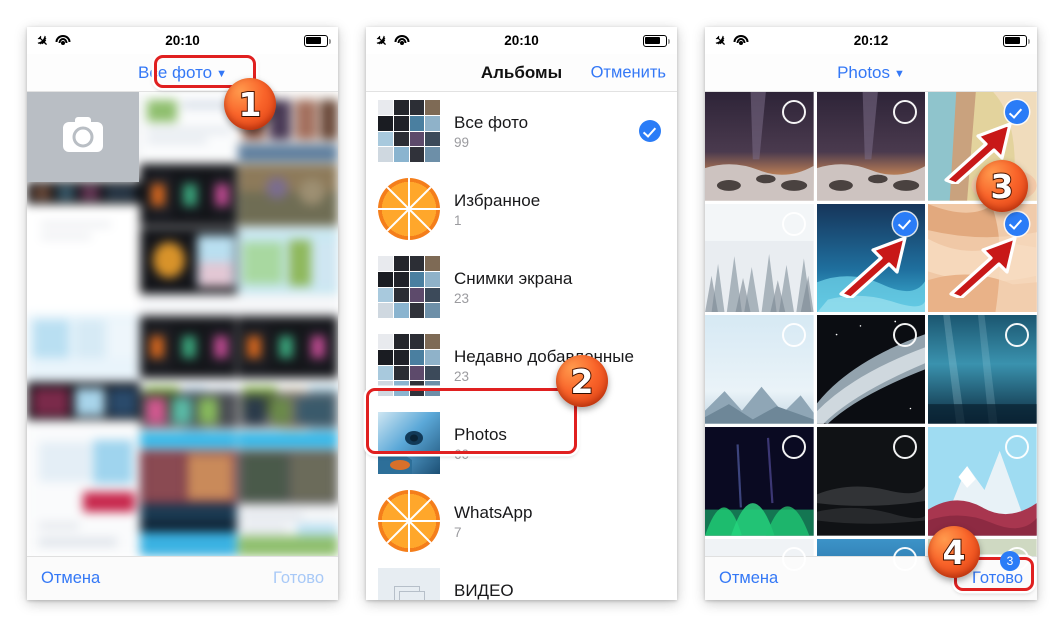 This screenshot has height=631, width=1064. I want to click on status-right-icons-panel3, so click(1017, 40).